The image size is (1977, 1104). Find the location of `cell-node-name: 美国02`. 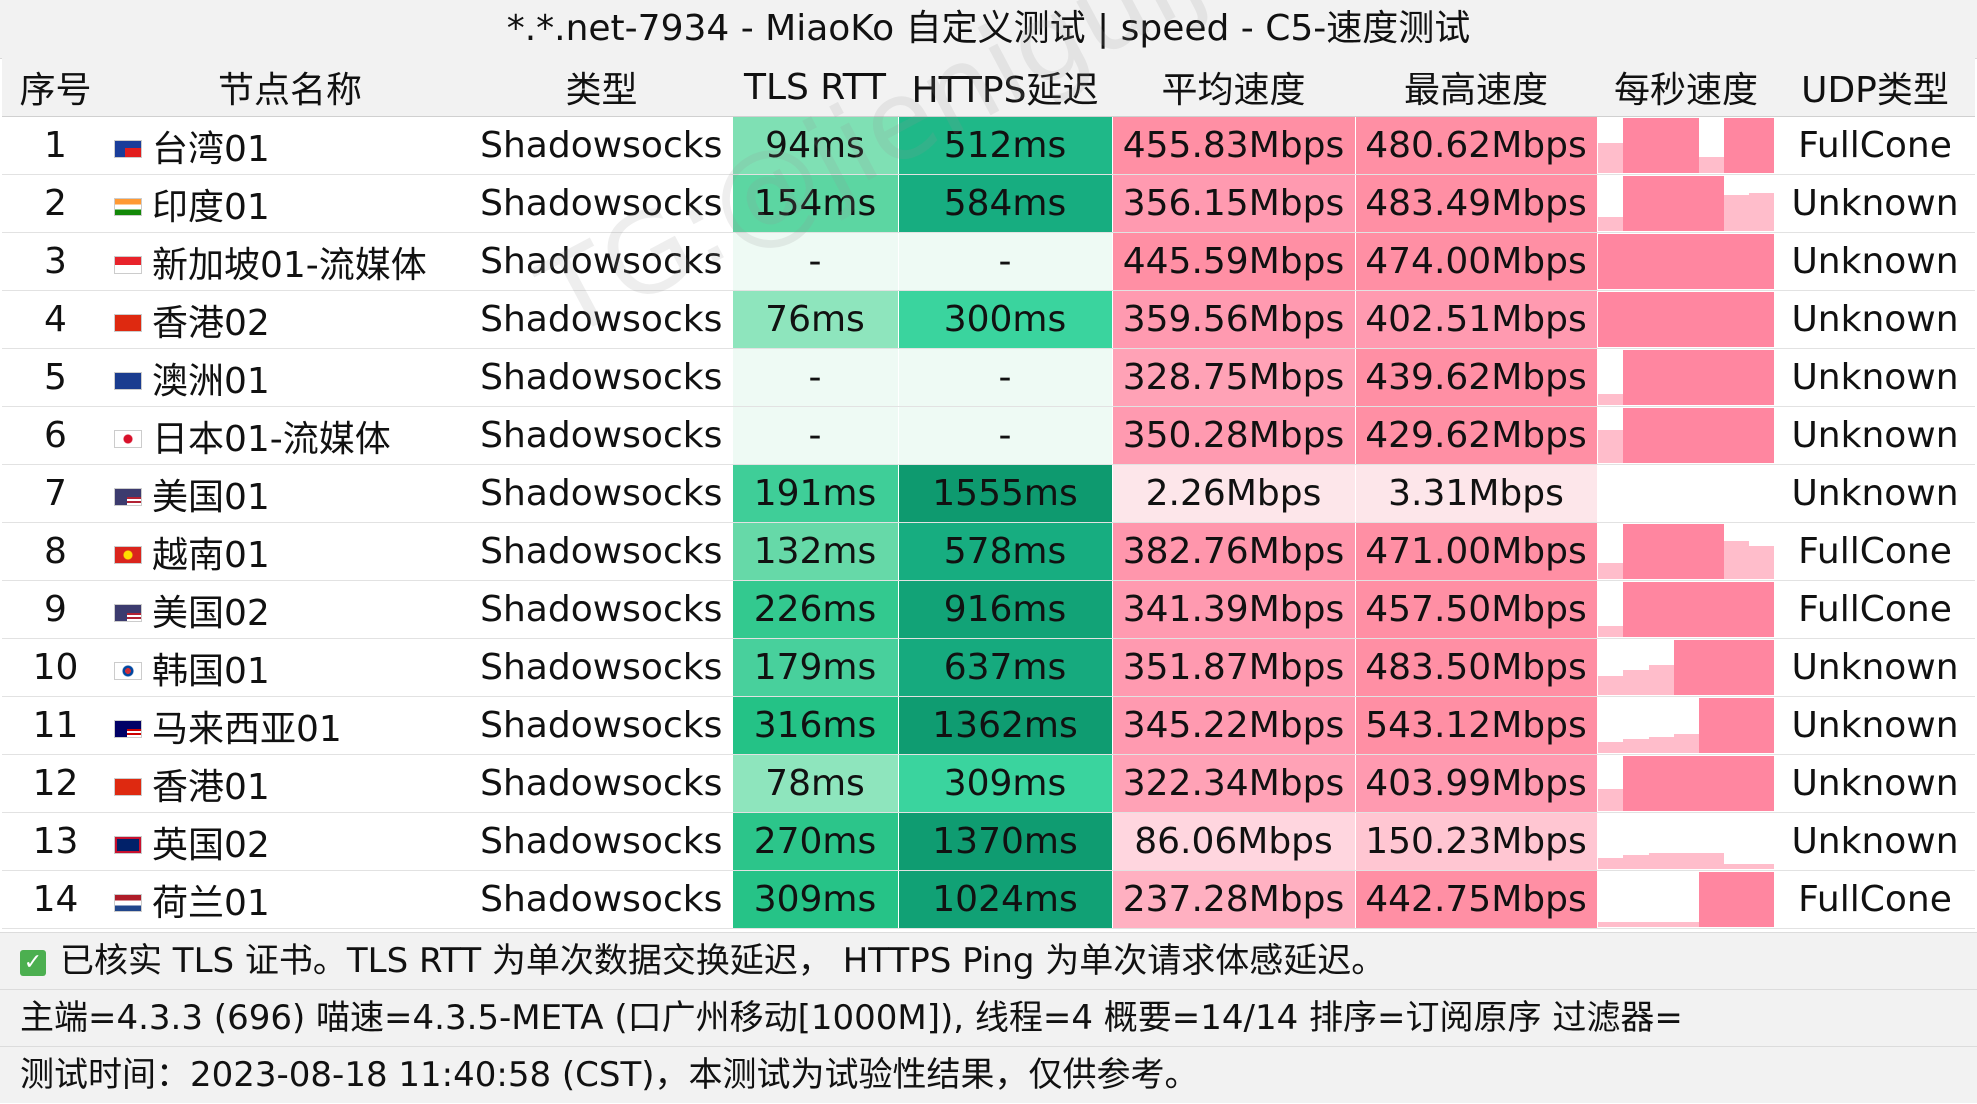

cell-node-name: 美国02 is located at coordinates (290, 609).